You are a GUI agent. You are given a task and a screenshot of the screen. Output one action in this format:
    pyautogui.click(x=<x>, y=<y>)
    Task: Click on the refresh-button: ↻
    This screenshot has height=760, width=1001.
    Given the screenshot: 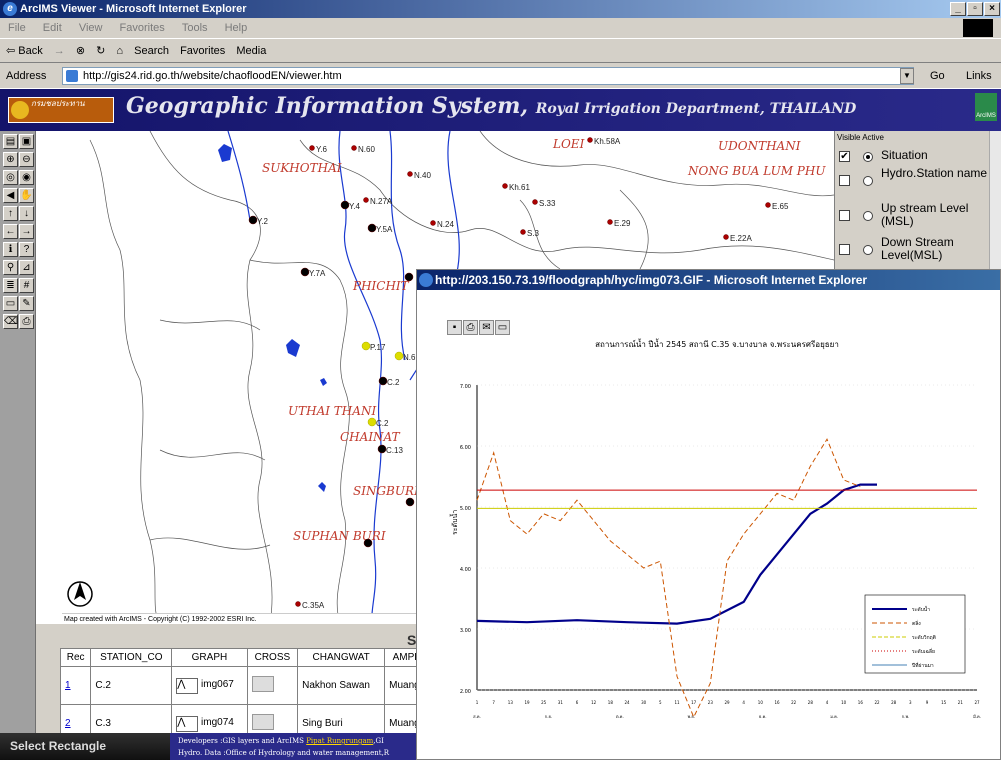 What is the action you would take?
    pyautogui.click(x=100, y=51)
    